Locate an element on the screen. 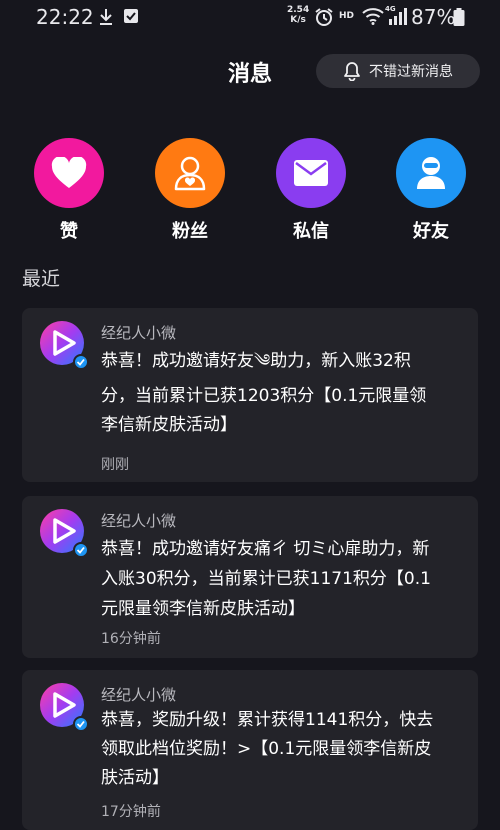  notification-settings-button: 不错过新消息 is located at coordinates (398, 71).